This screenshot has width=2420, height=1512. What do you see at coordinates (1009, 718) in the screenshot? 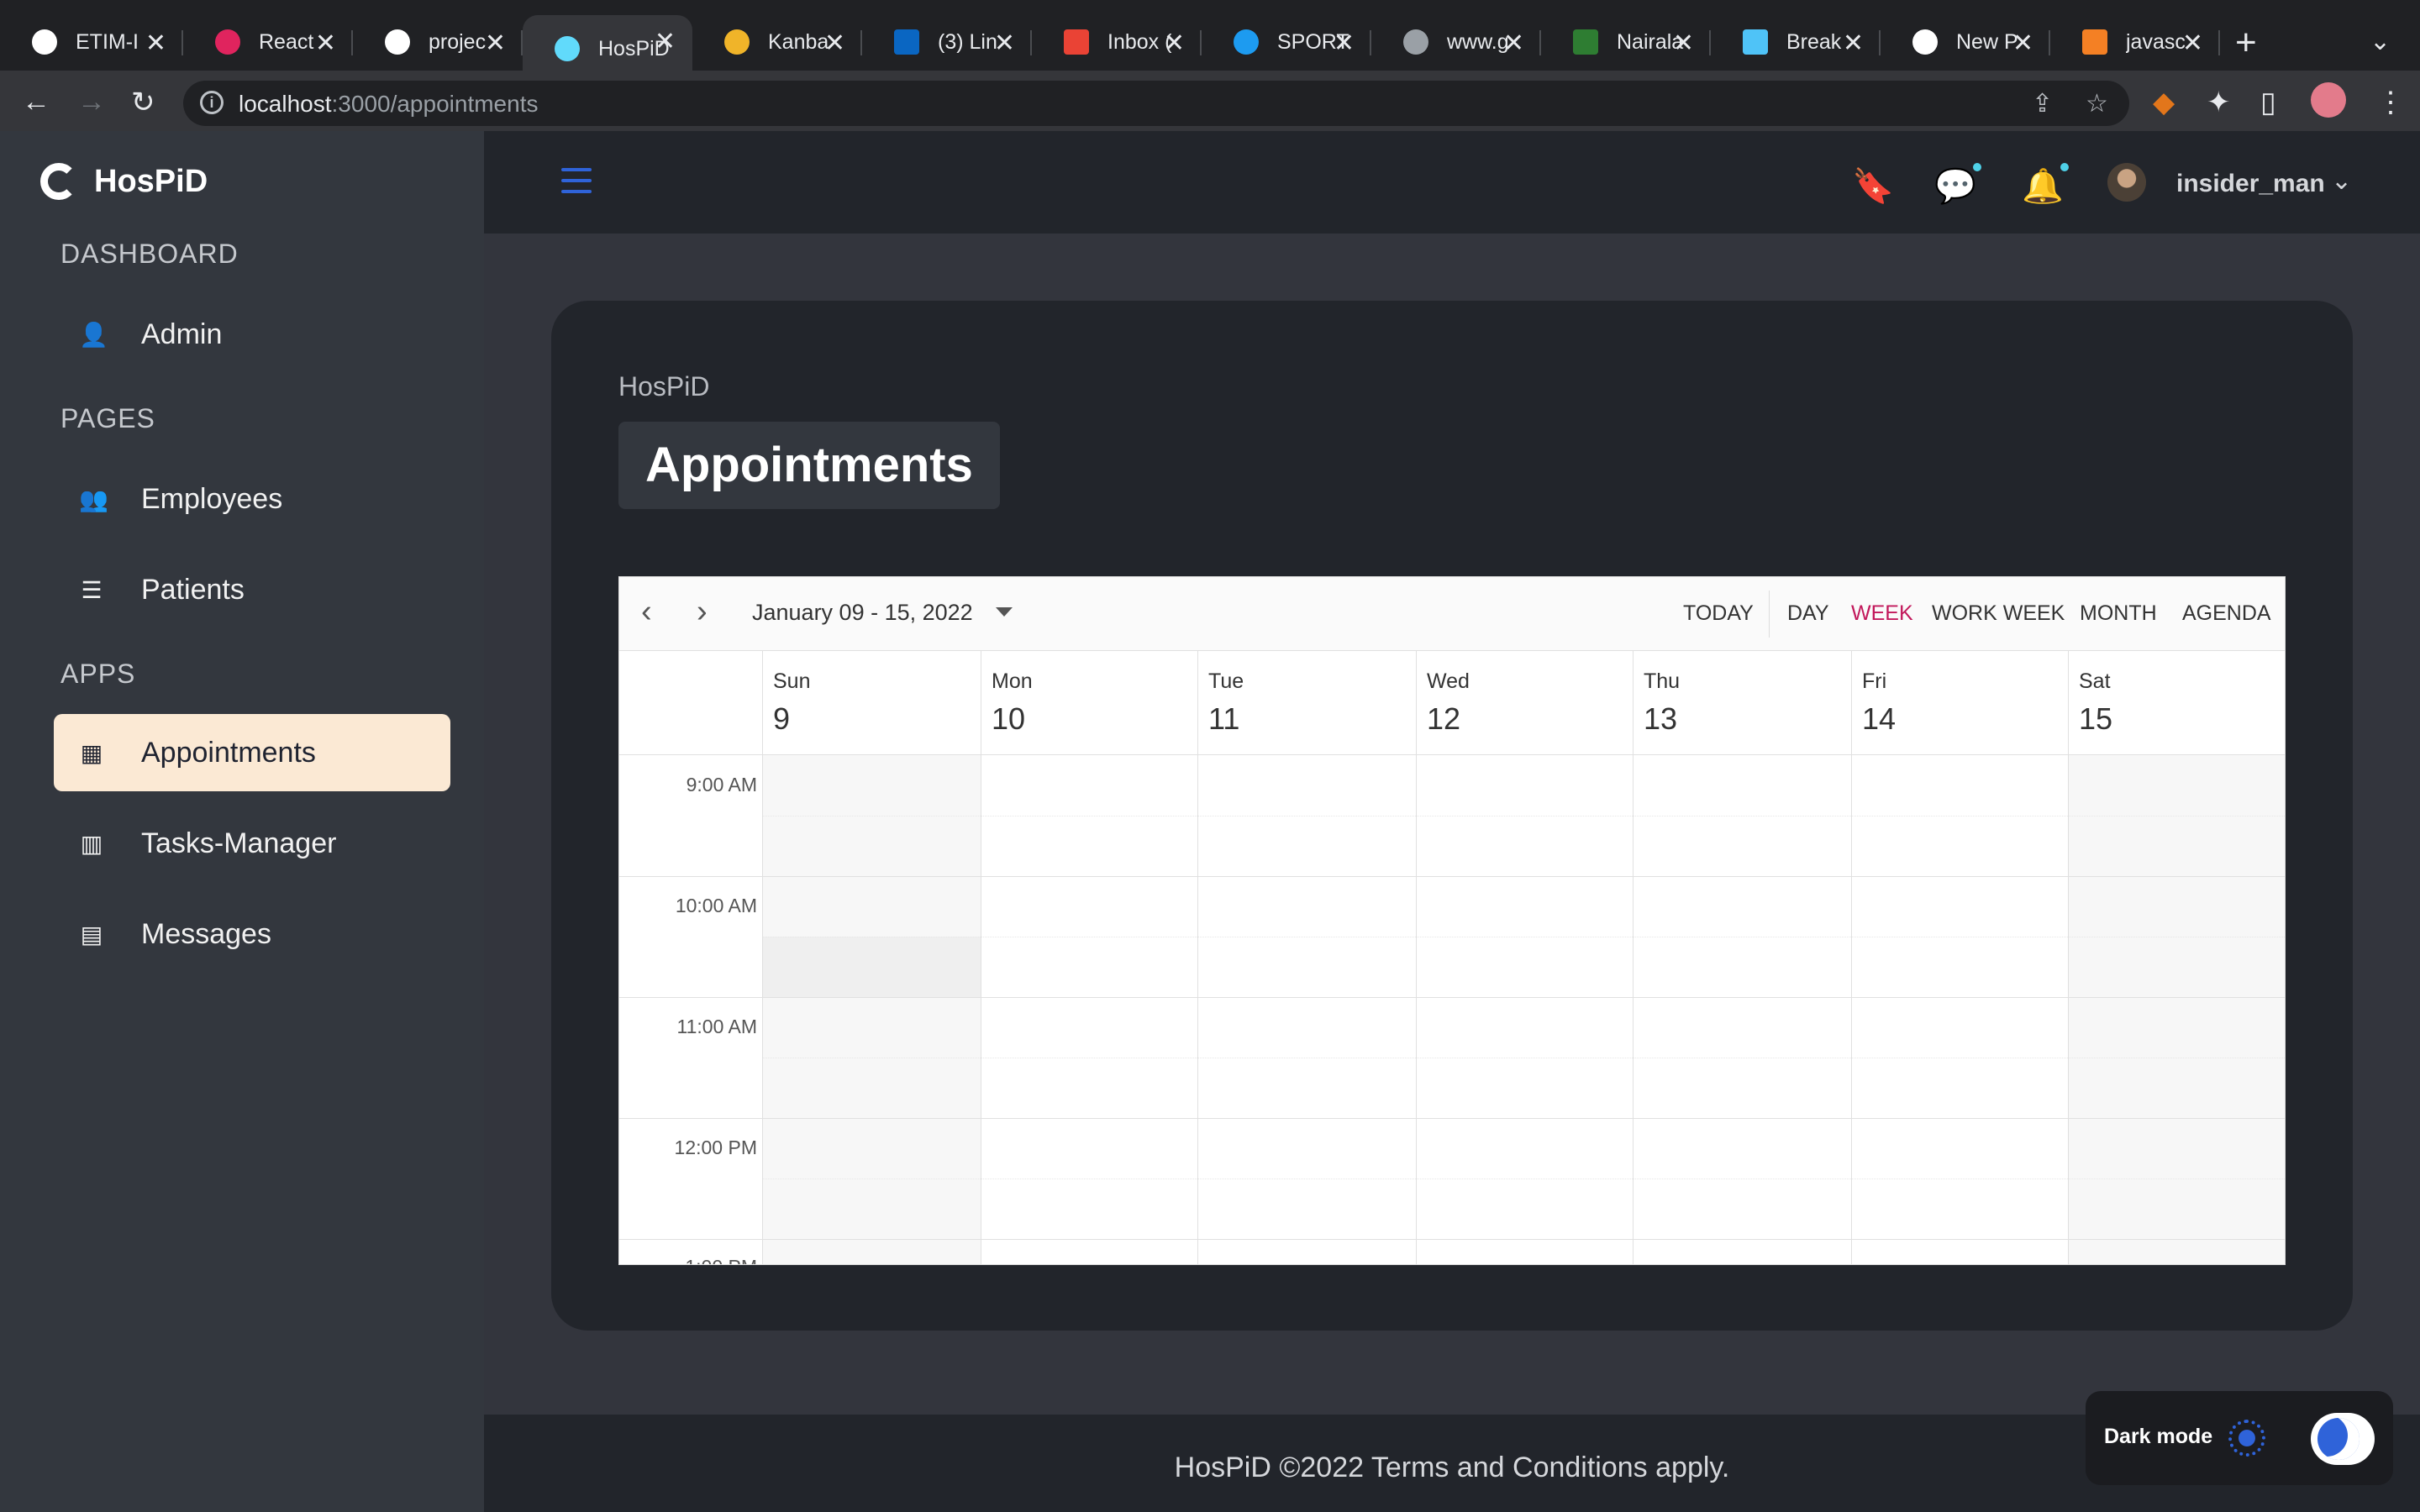
I see `day-date: 10` at bounding box center [1009, 718].